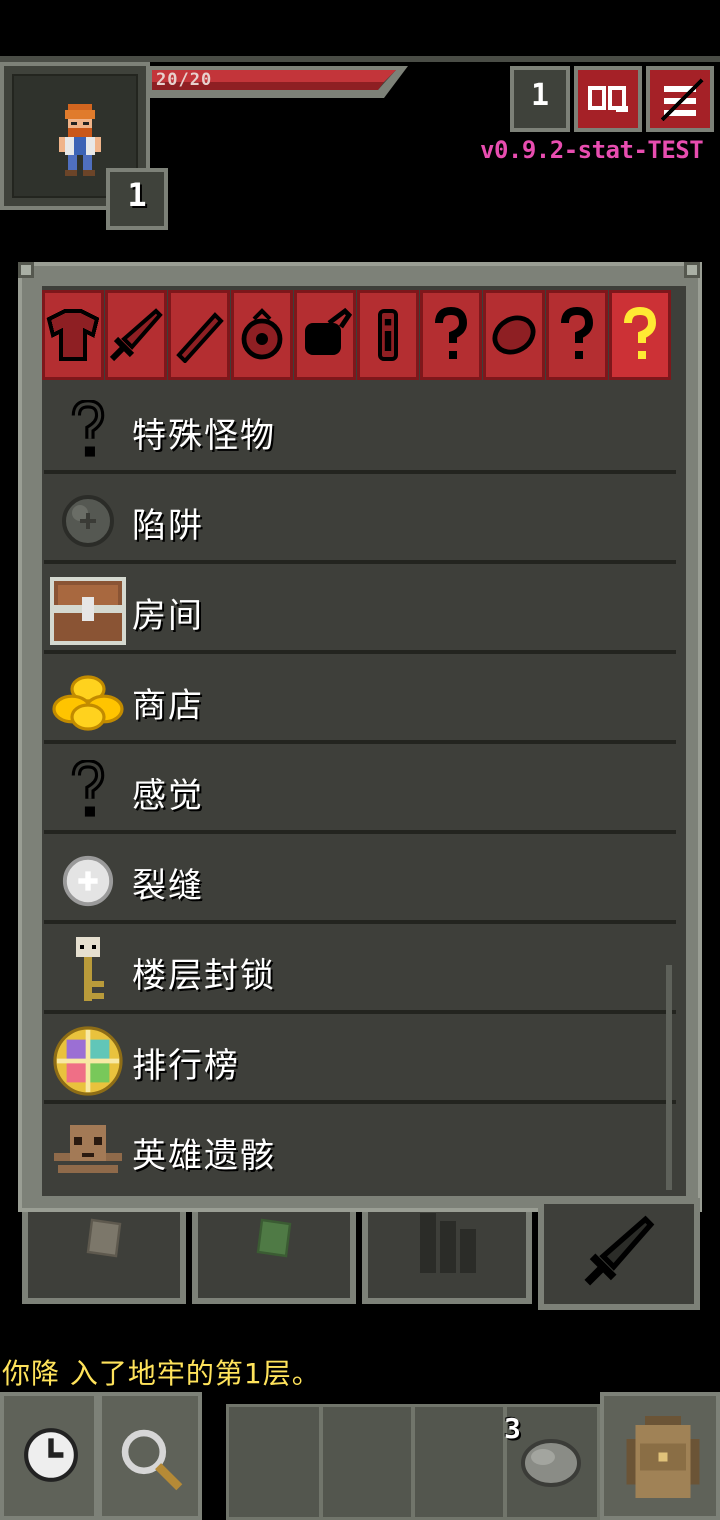  I want to click on list-item: 楼层封锁, so click(360, 971).